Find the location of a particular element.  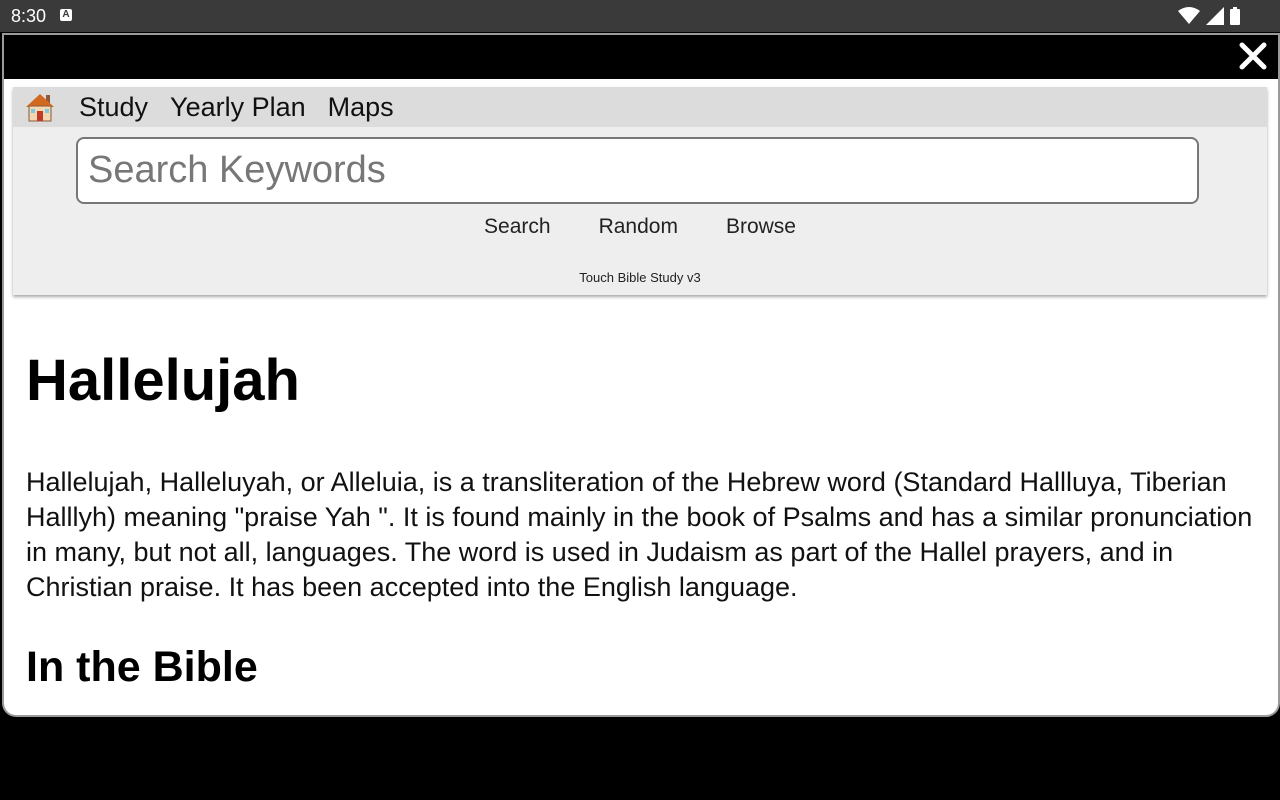

status-bar: 8:30 A is located at coordinates (640, 16).